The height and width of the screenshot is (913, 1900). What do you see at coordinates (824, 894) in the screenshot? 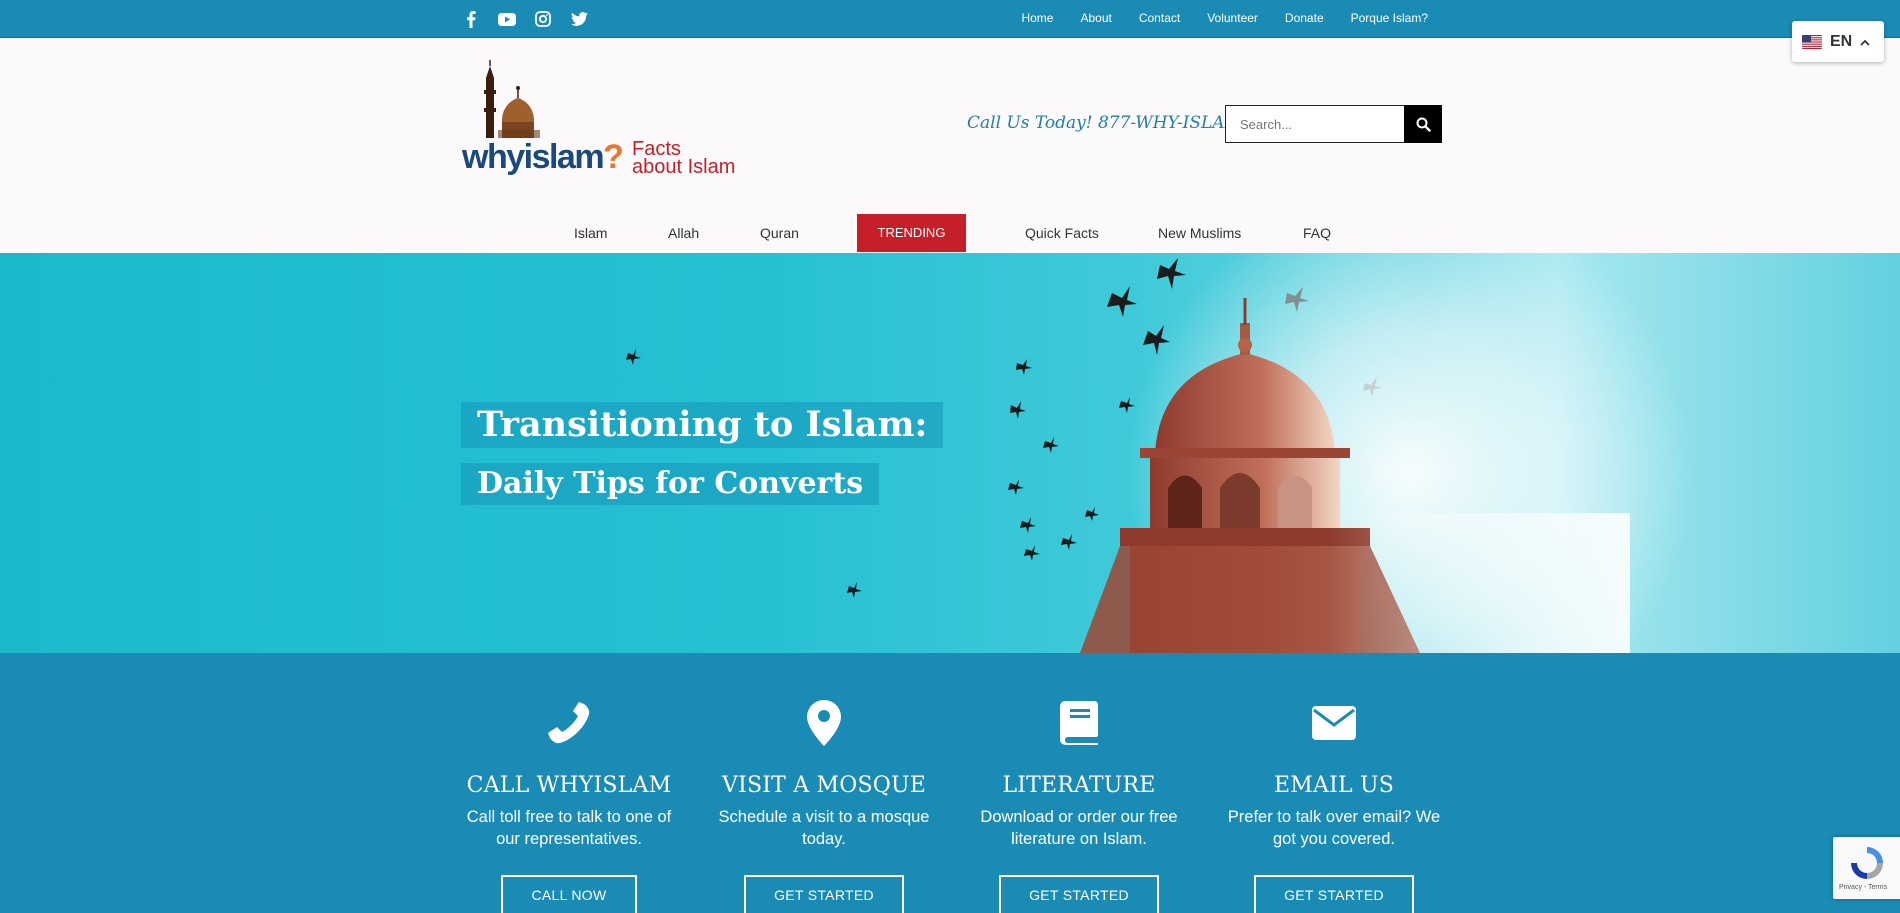
I see `visit-mosque-button: GET STARTED` at bounding box center [824, 894].